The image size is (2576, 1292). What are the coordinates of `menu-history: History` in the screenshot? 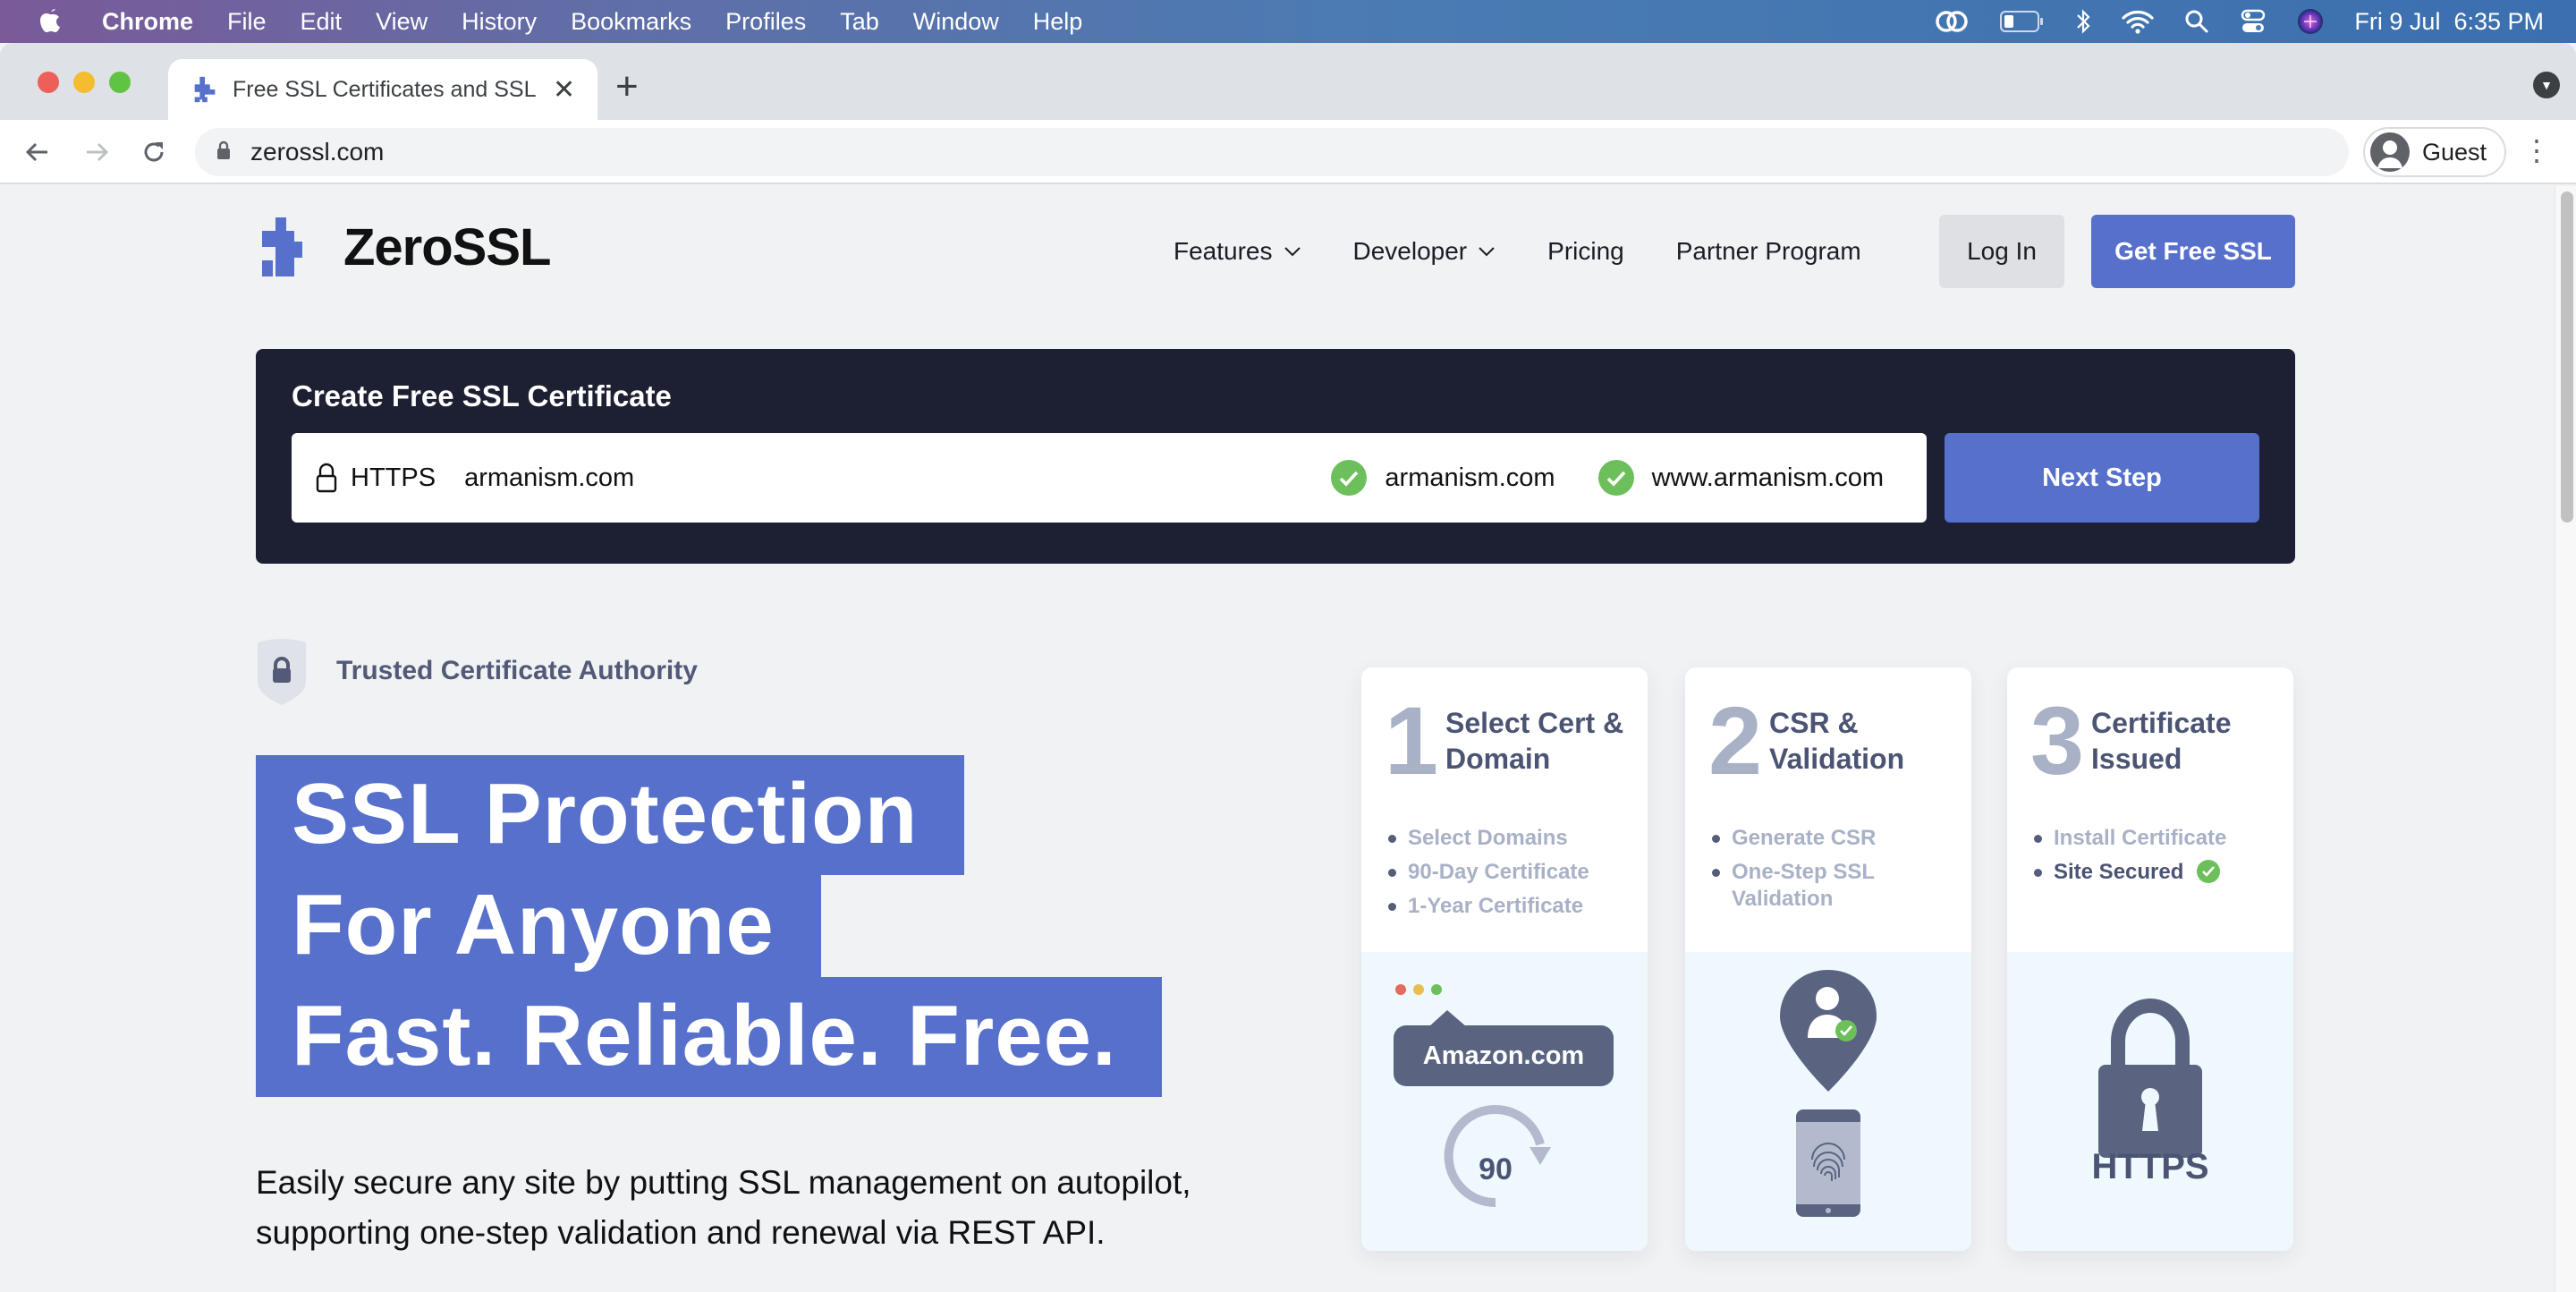 It's located at (499, 22).